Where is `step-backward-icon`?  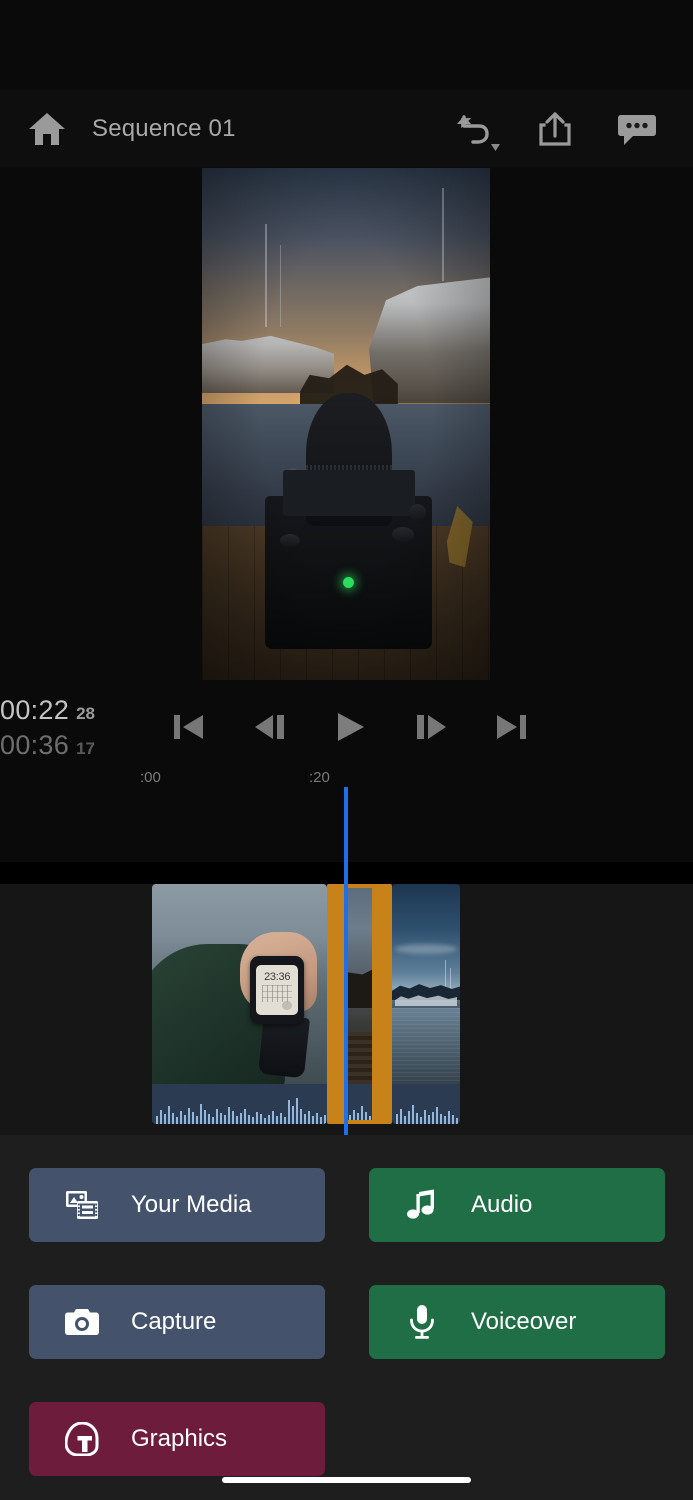 step-backward-icon is located at coordinates (269, 727).